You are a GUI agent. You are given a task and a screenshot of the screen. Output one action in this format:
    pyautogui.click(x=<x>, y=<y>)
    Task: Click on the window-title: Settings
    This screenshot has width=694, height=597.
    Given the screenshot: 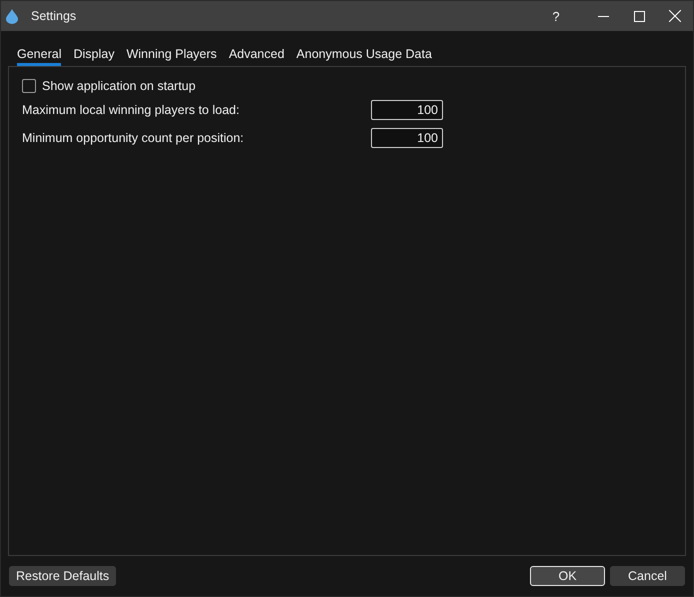 What is the action you would take?
    pyautogui.click(x=53, y=16)
    